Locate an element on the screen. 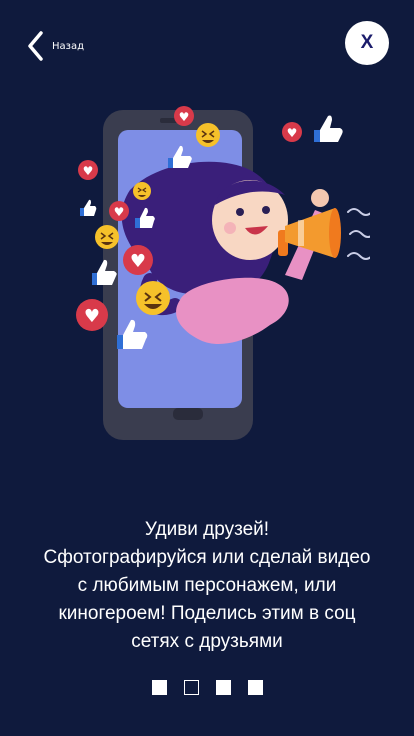 This screenshot has height=736, width=414. pagination-dot-2-active is located at coordinates (191, 687).